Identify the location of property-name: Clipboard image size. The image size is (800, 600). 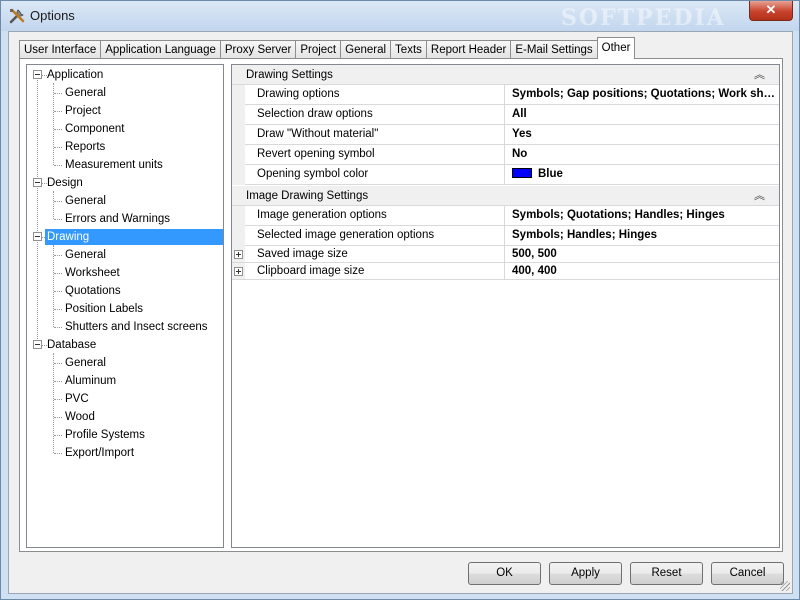
(368, 271).